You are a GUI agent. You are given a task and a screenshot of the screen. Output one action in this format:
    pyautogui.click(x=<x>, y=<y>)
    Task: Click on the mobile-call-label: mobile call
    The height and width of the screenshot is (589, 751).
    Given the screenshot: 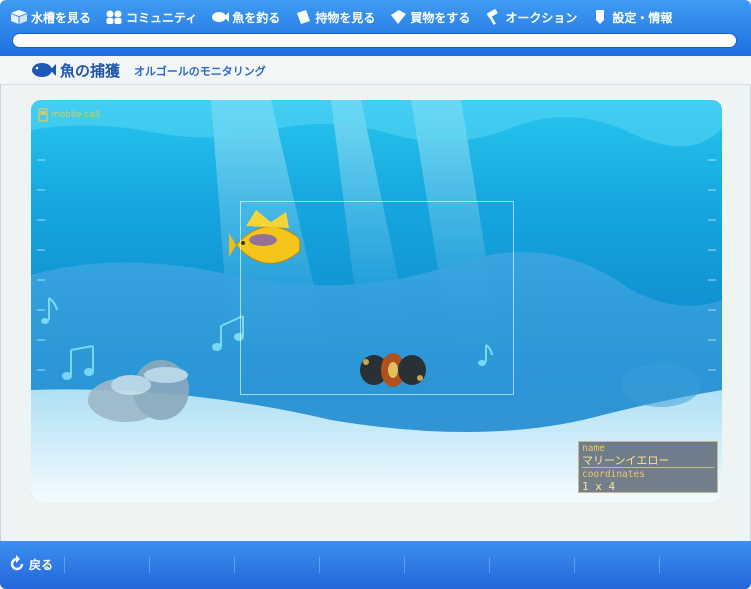 What is the action you would take?
    pyautogui.click(x=75, y=115)
    